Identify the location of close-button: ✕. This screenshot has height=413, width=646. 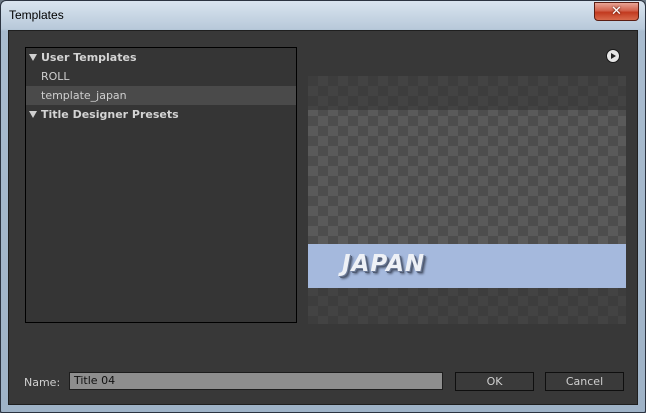
(616, 11).